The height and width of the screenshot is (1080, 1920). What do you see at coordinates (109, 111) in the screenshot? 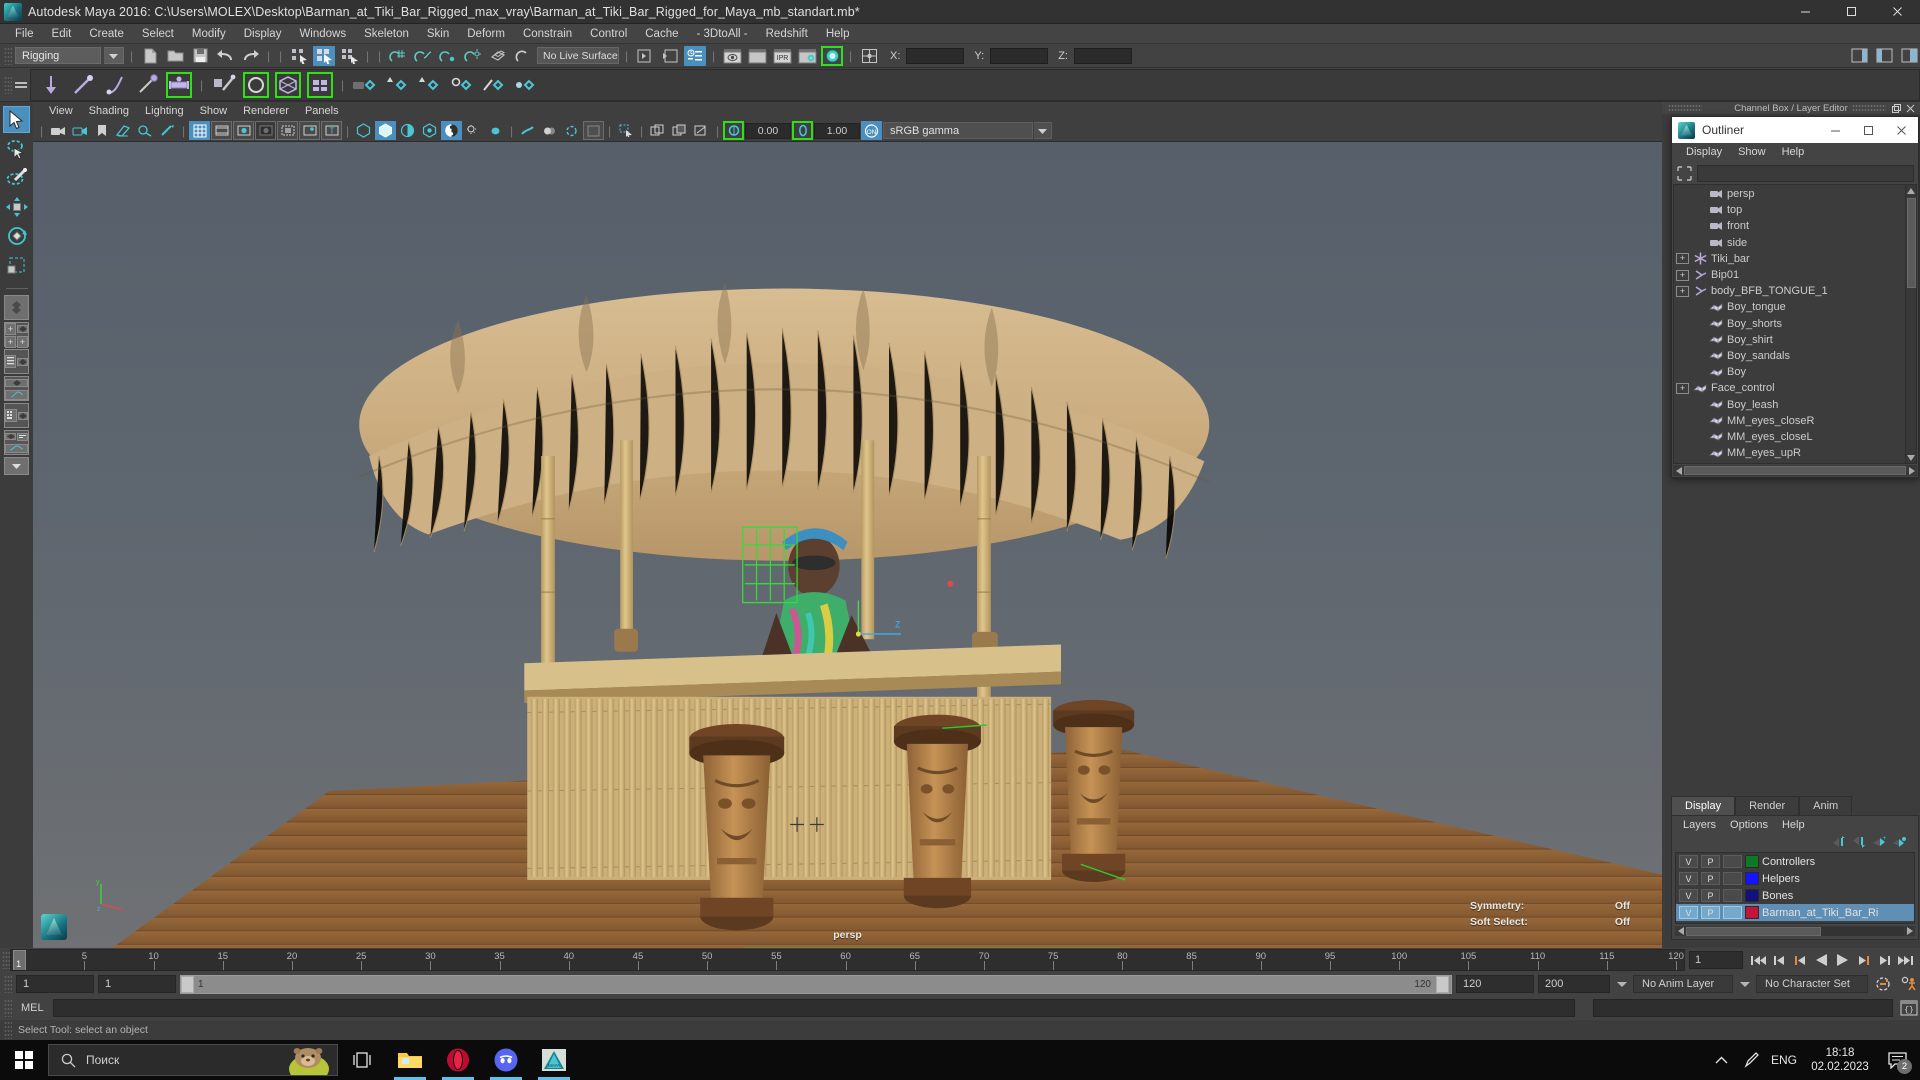
I see `panel-menu-shading: Shading` at bounding box center [109, 111].